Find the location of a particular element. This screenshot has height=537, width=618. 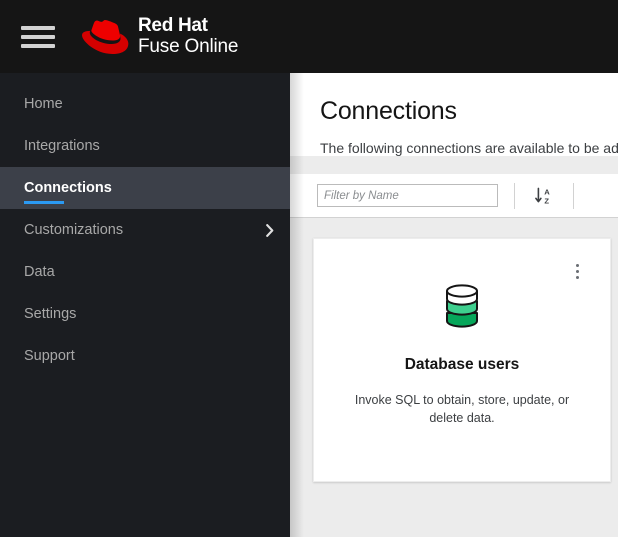

sidebar-item-connections: Connections is located at coordinates (145, 188).